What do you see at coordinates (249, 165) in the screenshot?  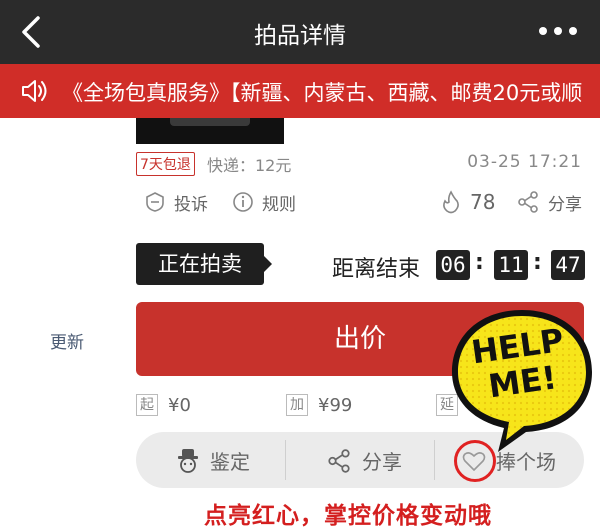 I see `shipping-fee: 快递：12元` at bounding box center [249, 165].